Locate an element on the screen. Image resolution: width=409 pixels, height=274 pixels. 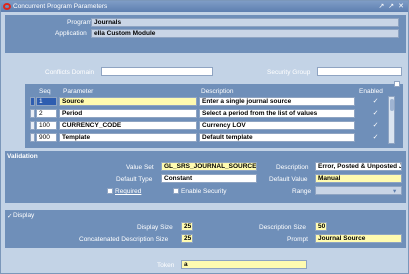
col-header-description: Description is located at coordinates (217, 91).